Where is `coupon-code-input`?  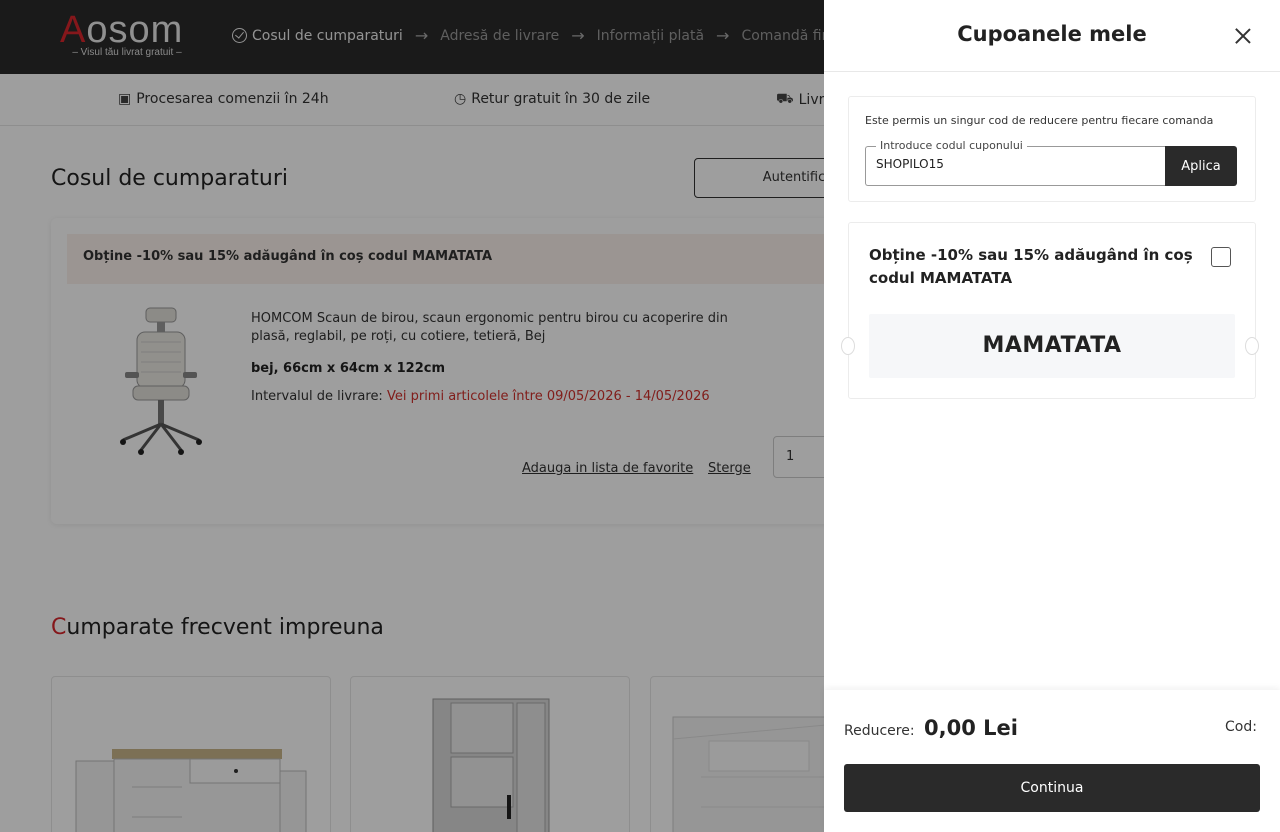 coupon-code-input is located at coordinates (1016, 164).